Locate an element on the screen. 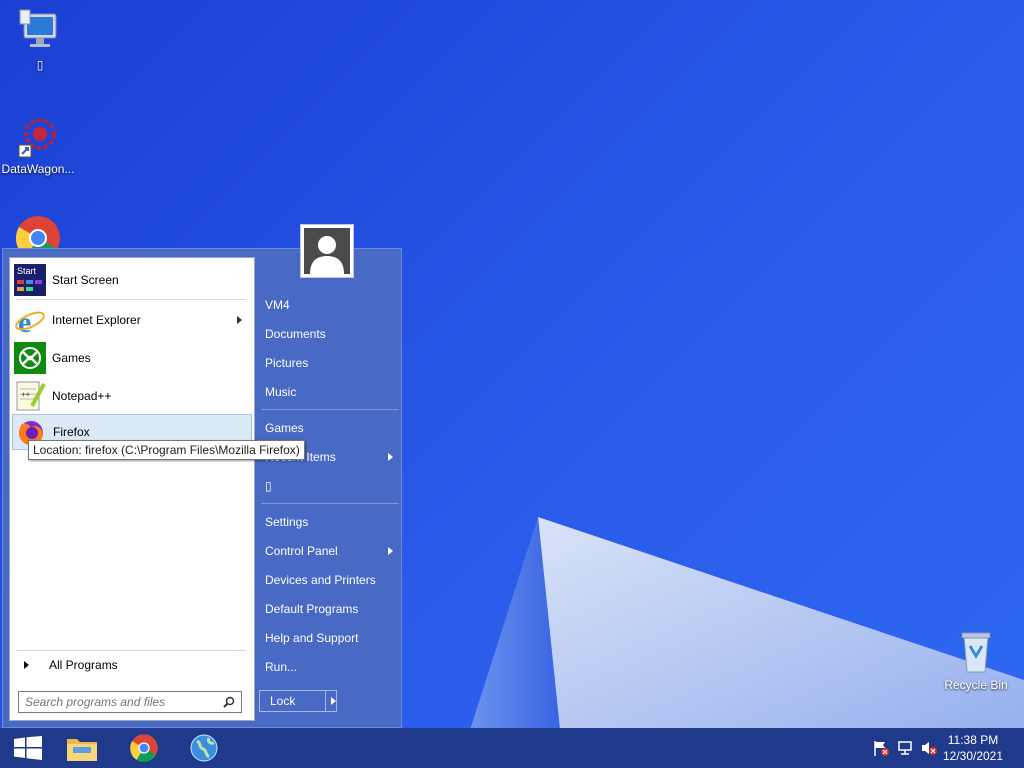  start-right-label: ▯ is located at coordinates (268, 486).